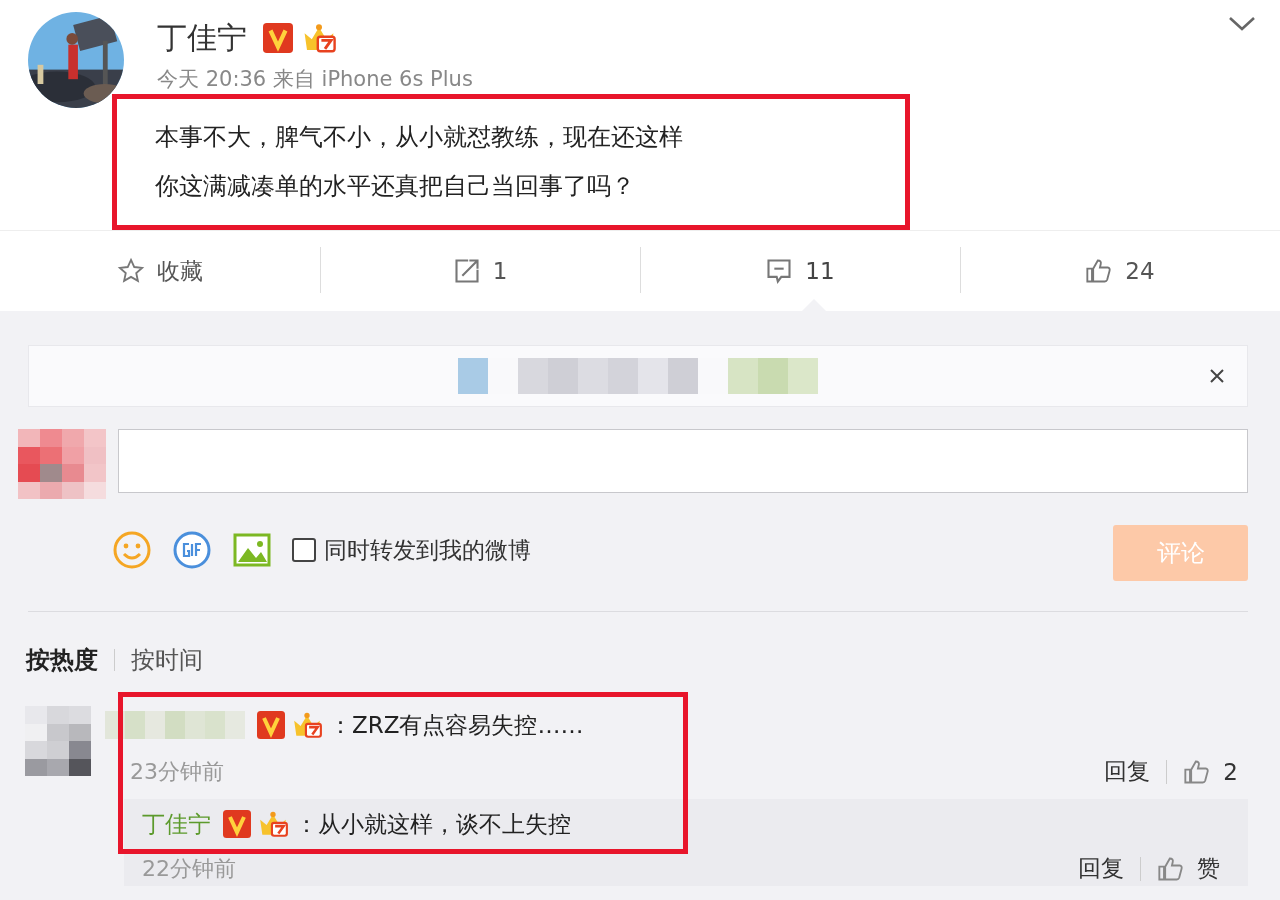 This screenshot has height=900, width=1280. What do you see at coordinates (160, 271) in the screenshot?
I see `favorite-button: 收藏` at bounding box center [160, 271].